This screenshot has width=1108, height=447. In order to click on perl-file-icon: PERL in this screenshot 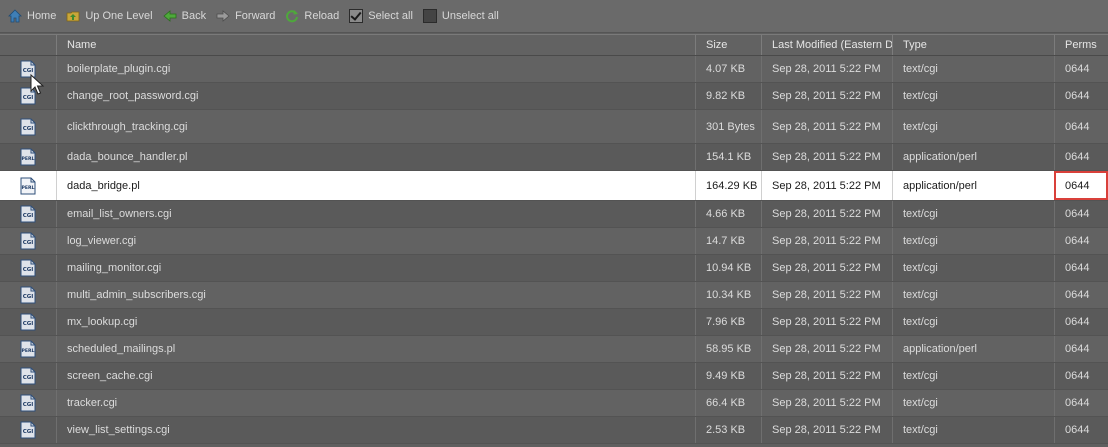, I will do `click(28, 349)`.